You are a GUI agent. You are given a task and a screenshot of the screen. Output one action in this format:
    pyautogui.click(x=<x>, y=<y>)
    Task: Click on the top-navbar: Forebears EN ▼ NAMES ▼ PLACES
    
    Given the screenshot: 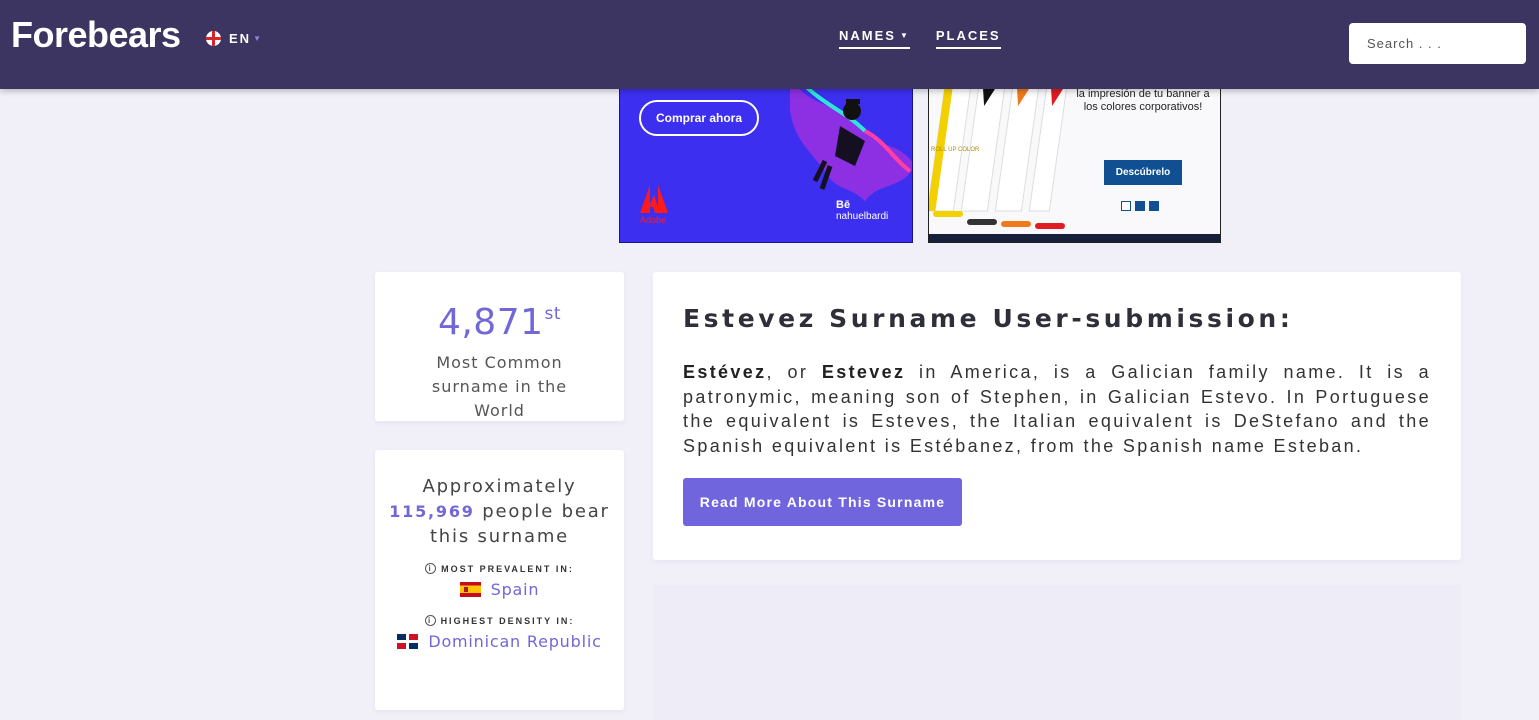 What is the action you would take?
    pyautogui.click(x=769, y=44)
    